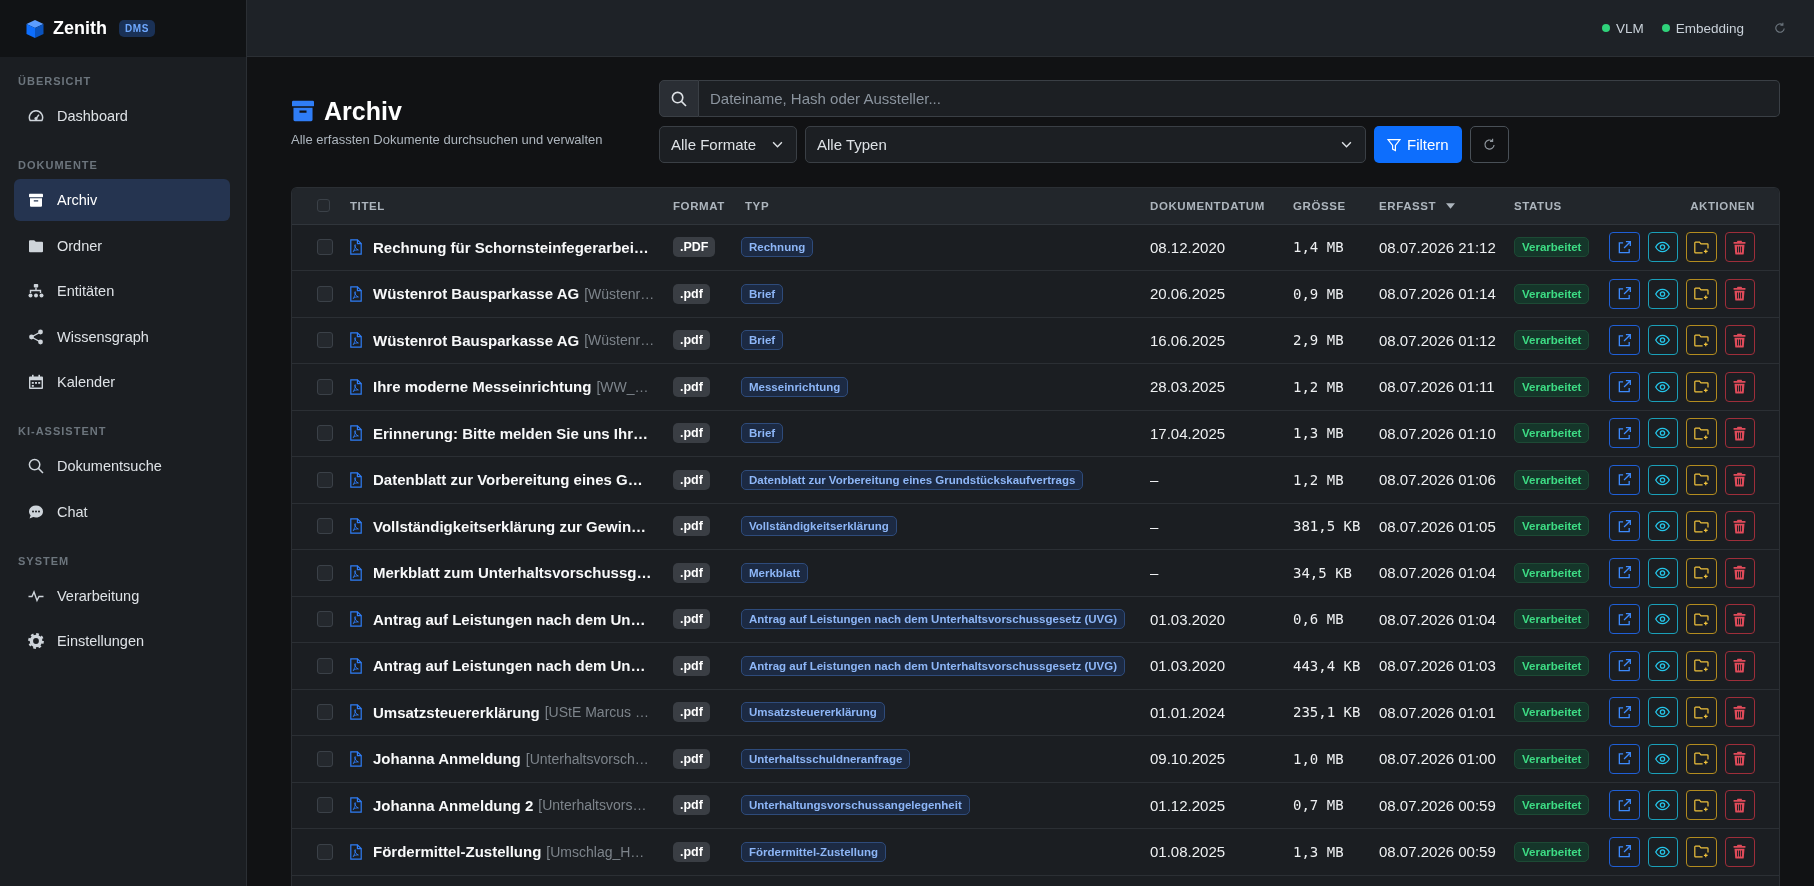 This screenshot has height=886, width=1814. What do you see at coordinates (1418, 144) in the screenshot?
I see `filter-button: Filtern` at bounding box center [1418, 144].